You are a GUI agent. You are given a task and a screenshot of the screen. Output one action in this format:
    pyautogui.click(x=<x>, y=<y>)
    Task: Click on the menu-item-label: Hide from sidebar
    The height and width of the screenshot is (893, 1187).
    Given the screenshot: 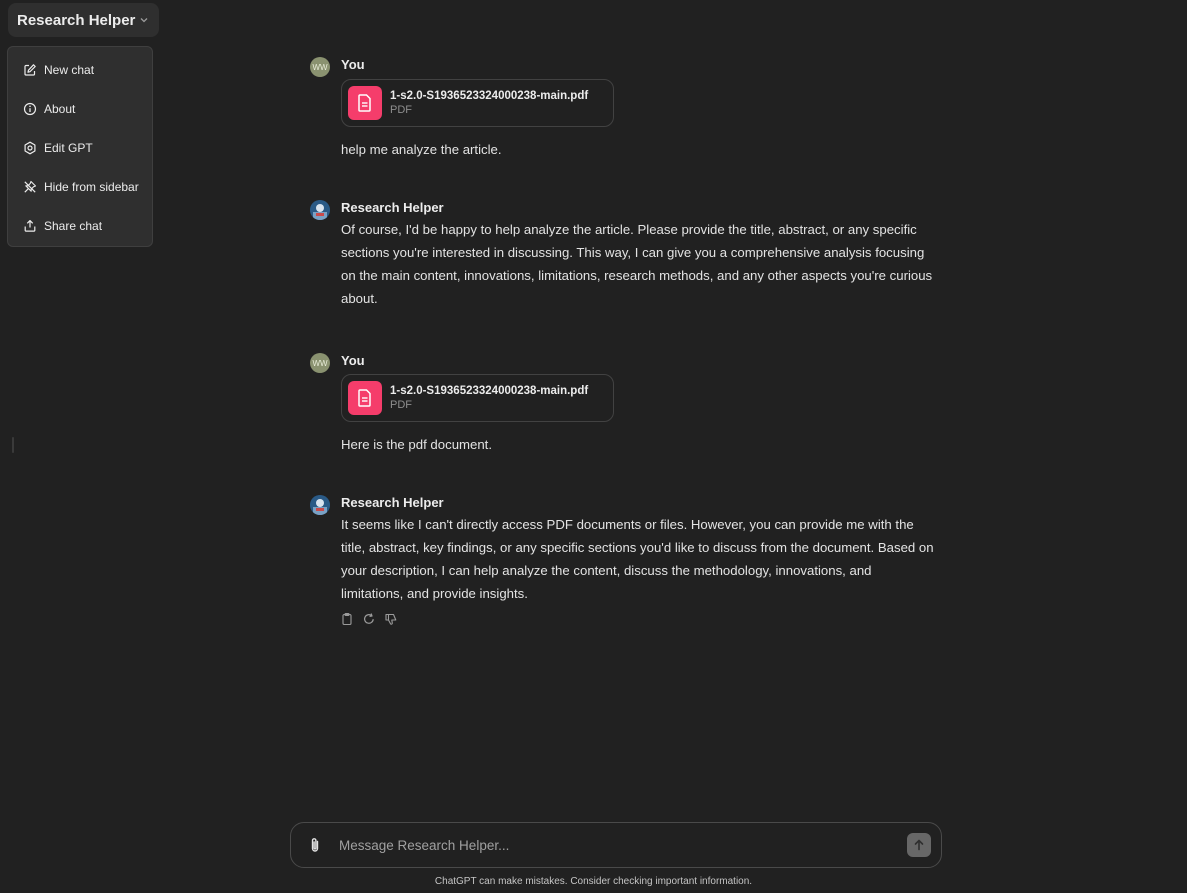 What is the action you would take?
    pyautogui.click(x=91, y=186)
    